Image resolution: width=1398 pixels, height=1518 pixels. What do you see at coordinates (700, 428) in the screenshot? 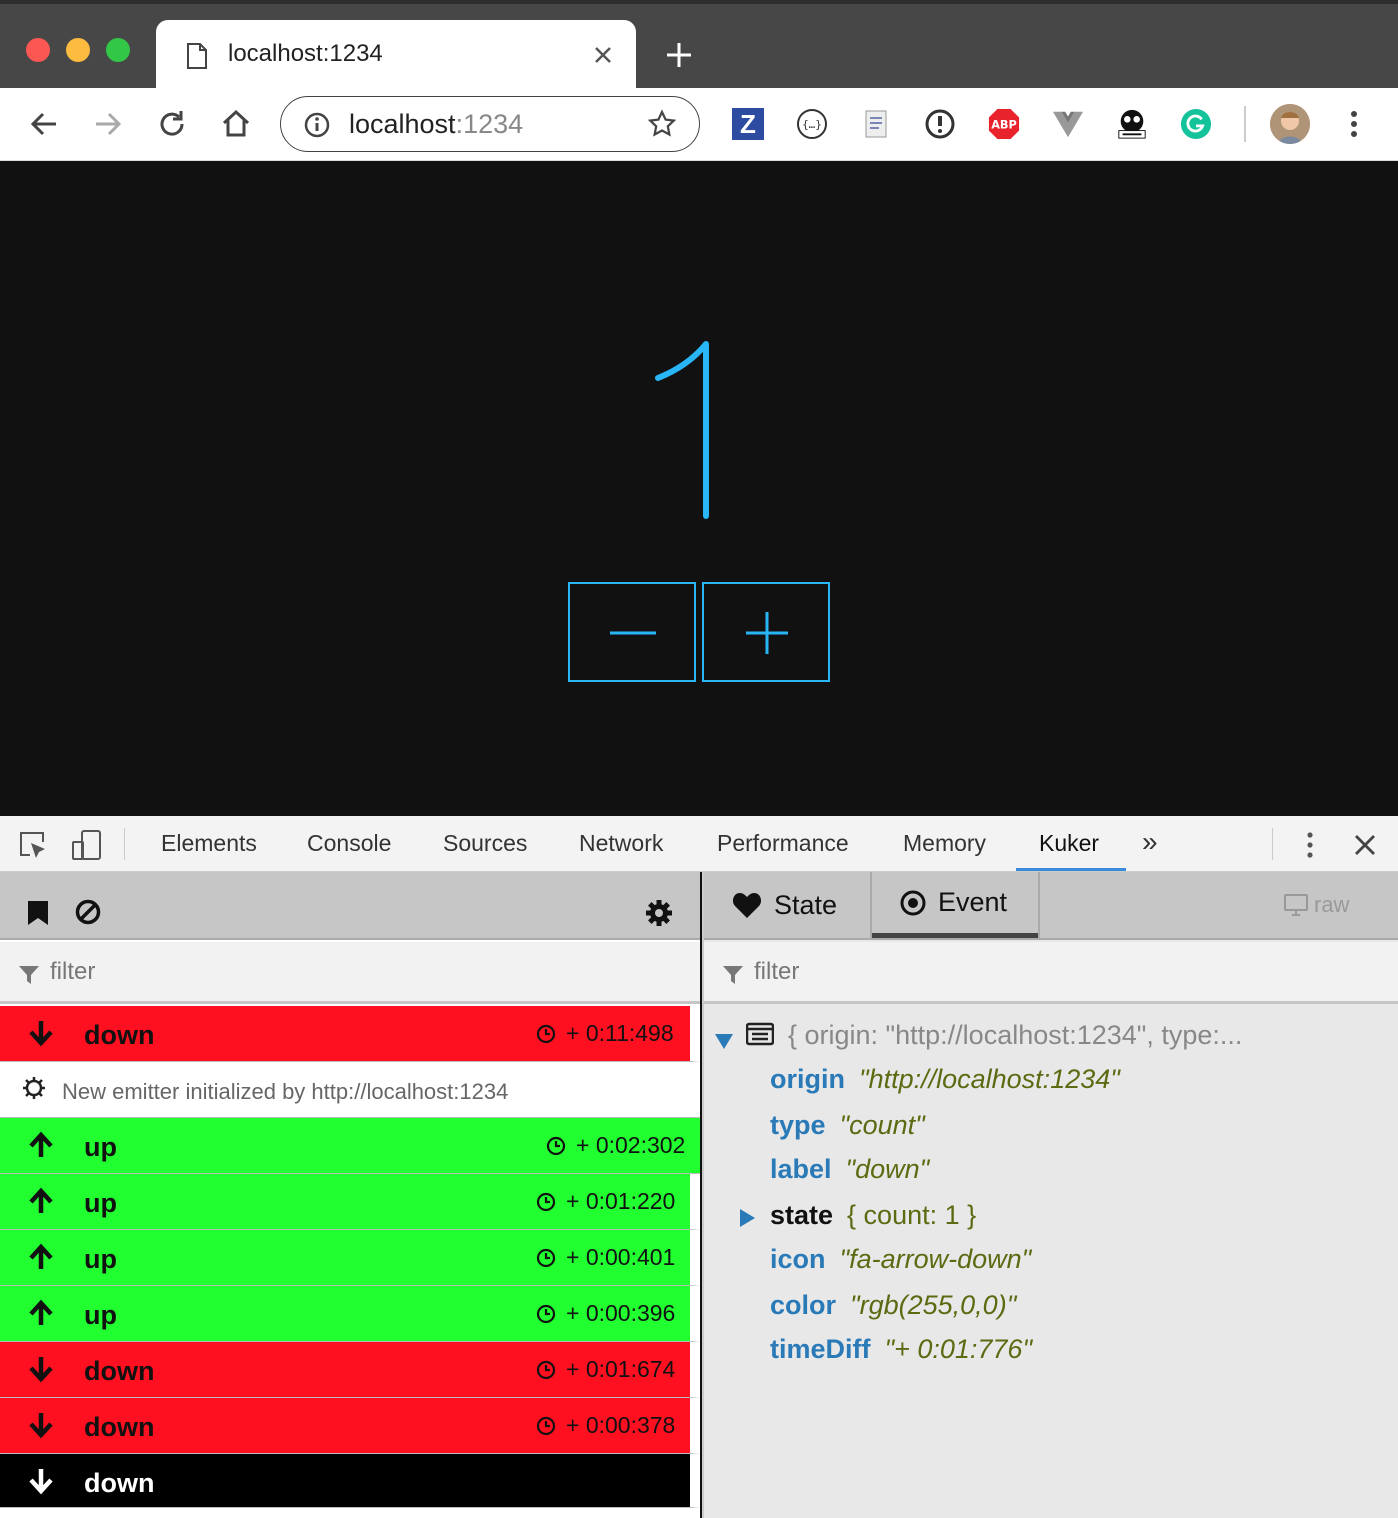
I see `counter-value: 1` at bounding box center [700, 428].